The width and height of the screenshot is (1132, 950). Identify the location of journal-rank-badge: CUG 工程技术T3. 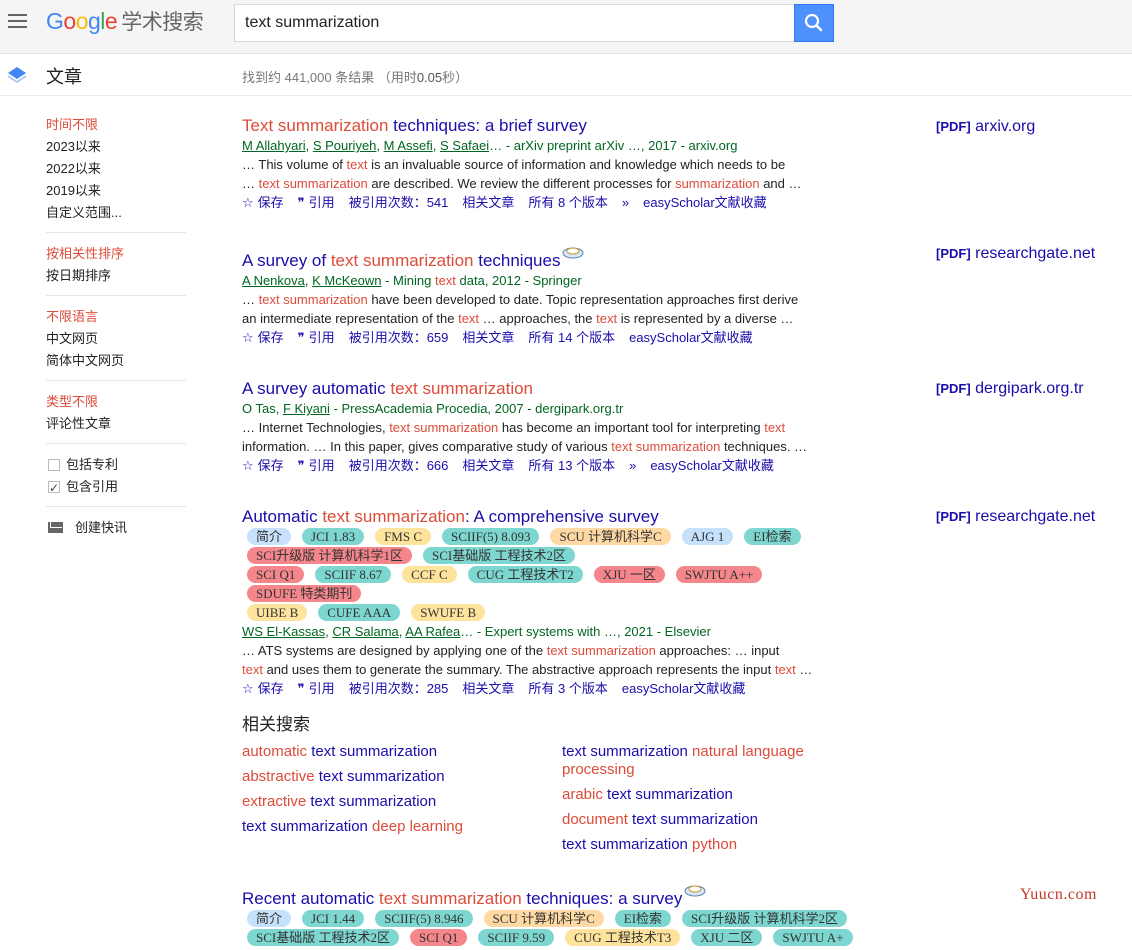
(623, 937).